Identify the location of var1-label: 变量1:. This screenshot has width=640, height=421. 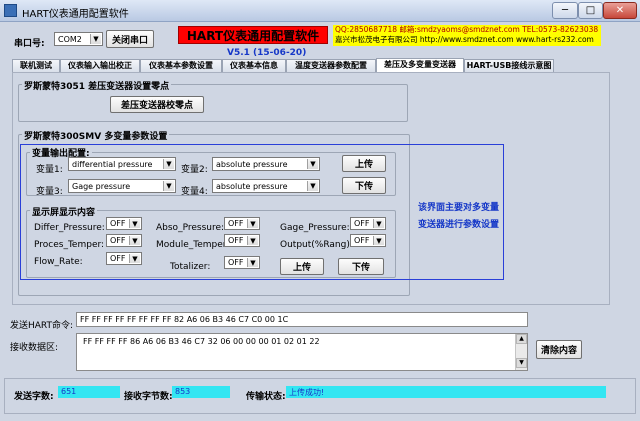
(49, 170).